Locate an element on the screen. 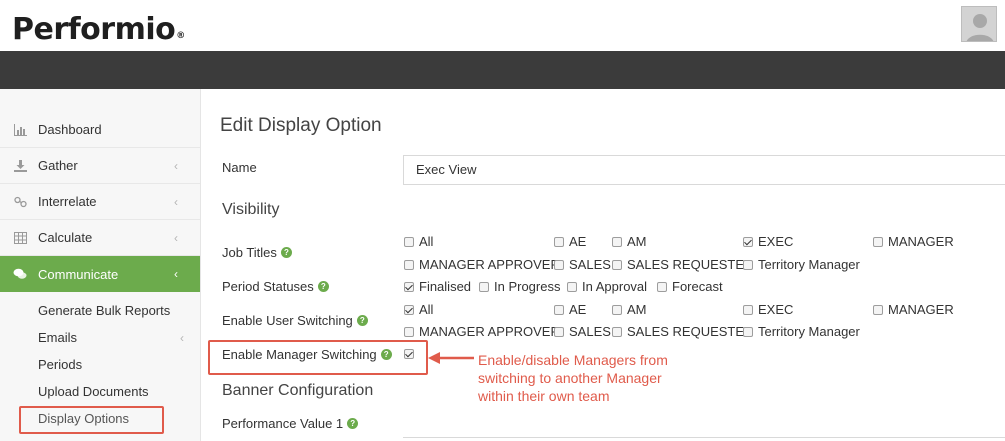 This screenshot has height=441, width=1005. annotation-line: switching to another Manager is located at coordinates (570, 378).